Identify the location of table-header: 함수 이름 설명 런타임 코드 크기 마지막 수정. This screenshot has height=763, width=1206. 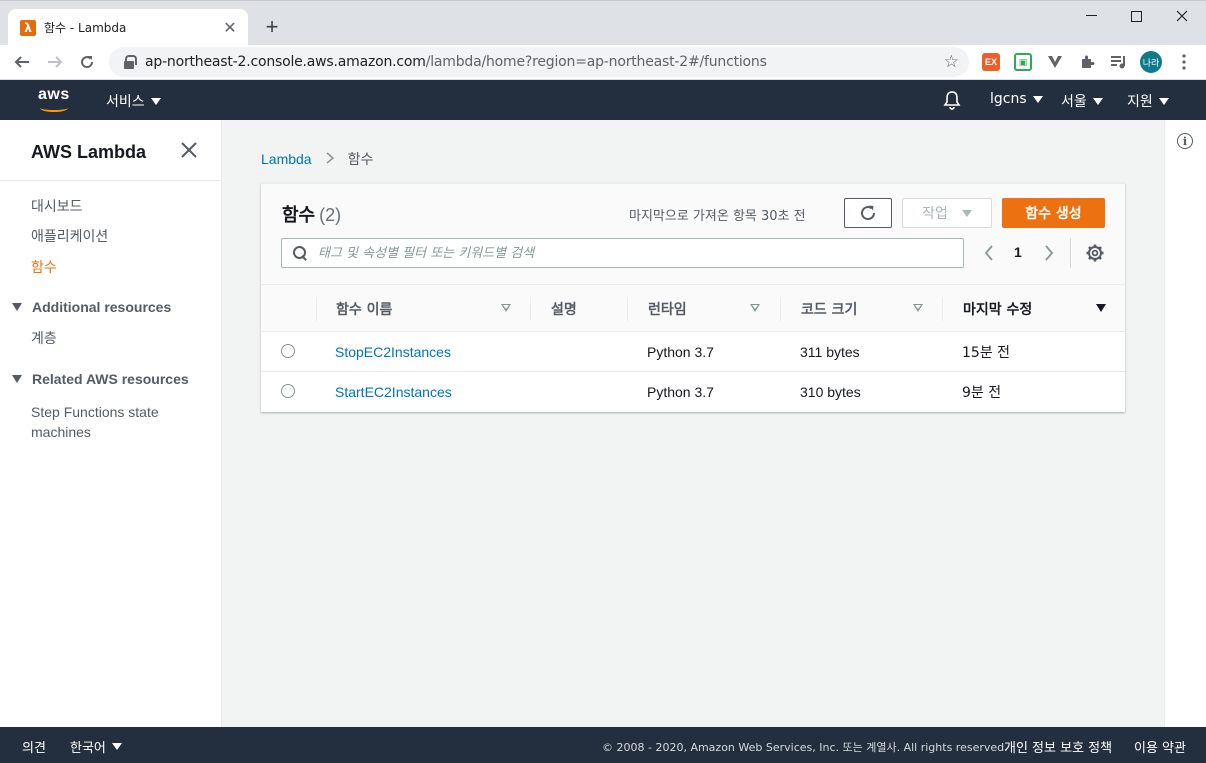
(693, 308).